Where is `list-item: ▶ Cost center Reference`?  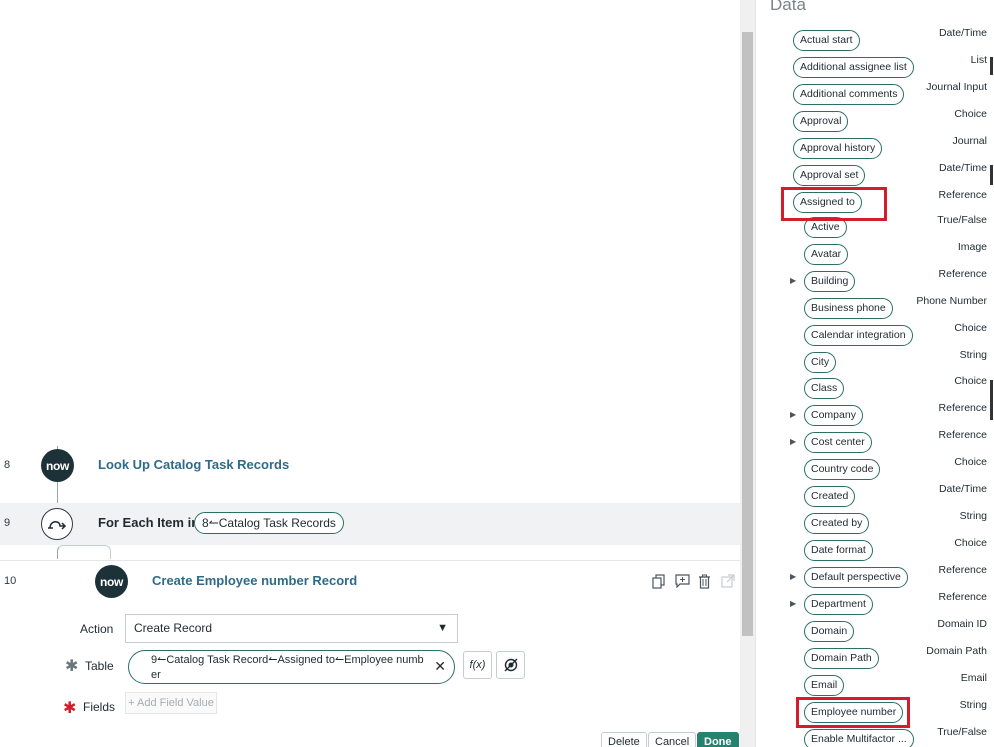
list-item: ▶ Cost center Reference is located at coordinates (497, 441).